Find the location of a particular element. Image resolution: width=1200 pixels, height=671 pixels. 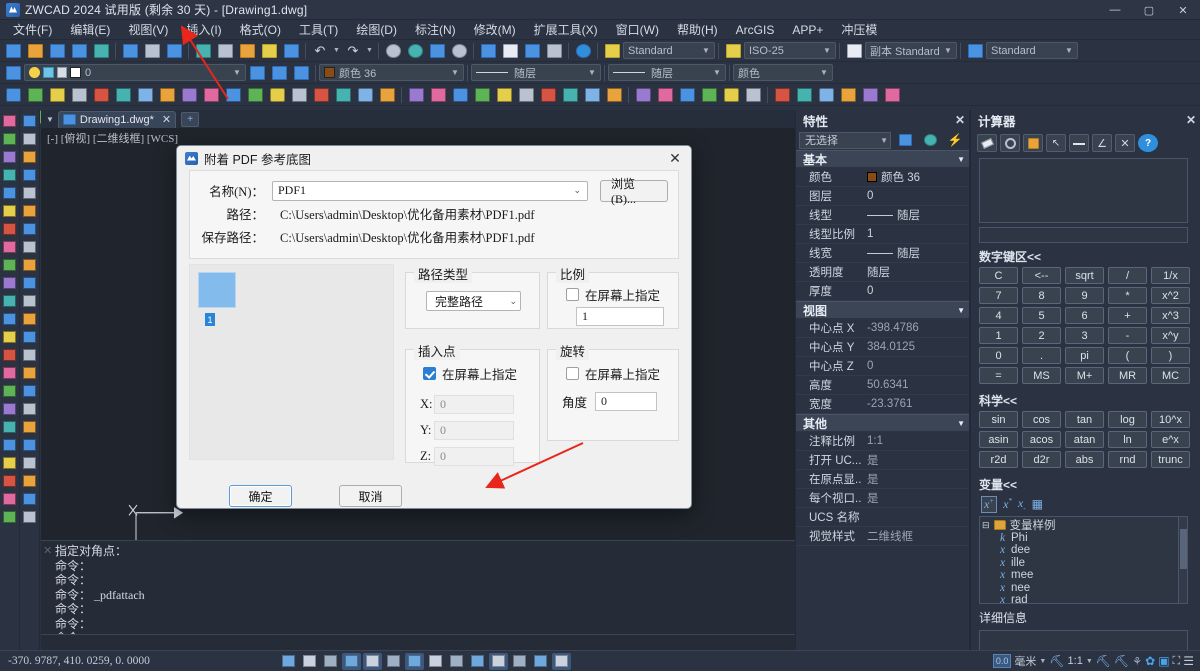

y-label: Y: is located at coordinates (426, 430).